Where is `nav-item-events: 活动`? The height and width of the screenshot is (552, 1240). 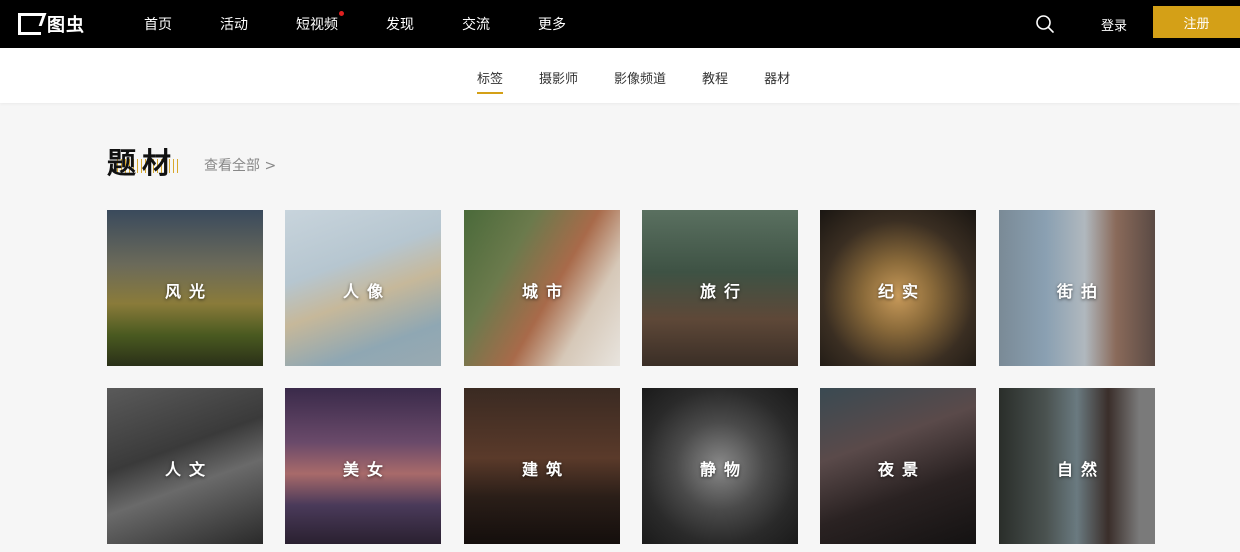 nav-item-events: 活动 is located at coordinates (234, 24).